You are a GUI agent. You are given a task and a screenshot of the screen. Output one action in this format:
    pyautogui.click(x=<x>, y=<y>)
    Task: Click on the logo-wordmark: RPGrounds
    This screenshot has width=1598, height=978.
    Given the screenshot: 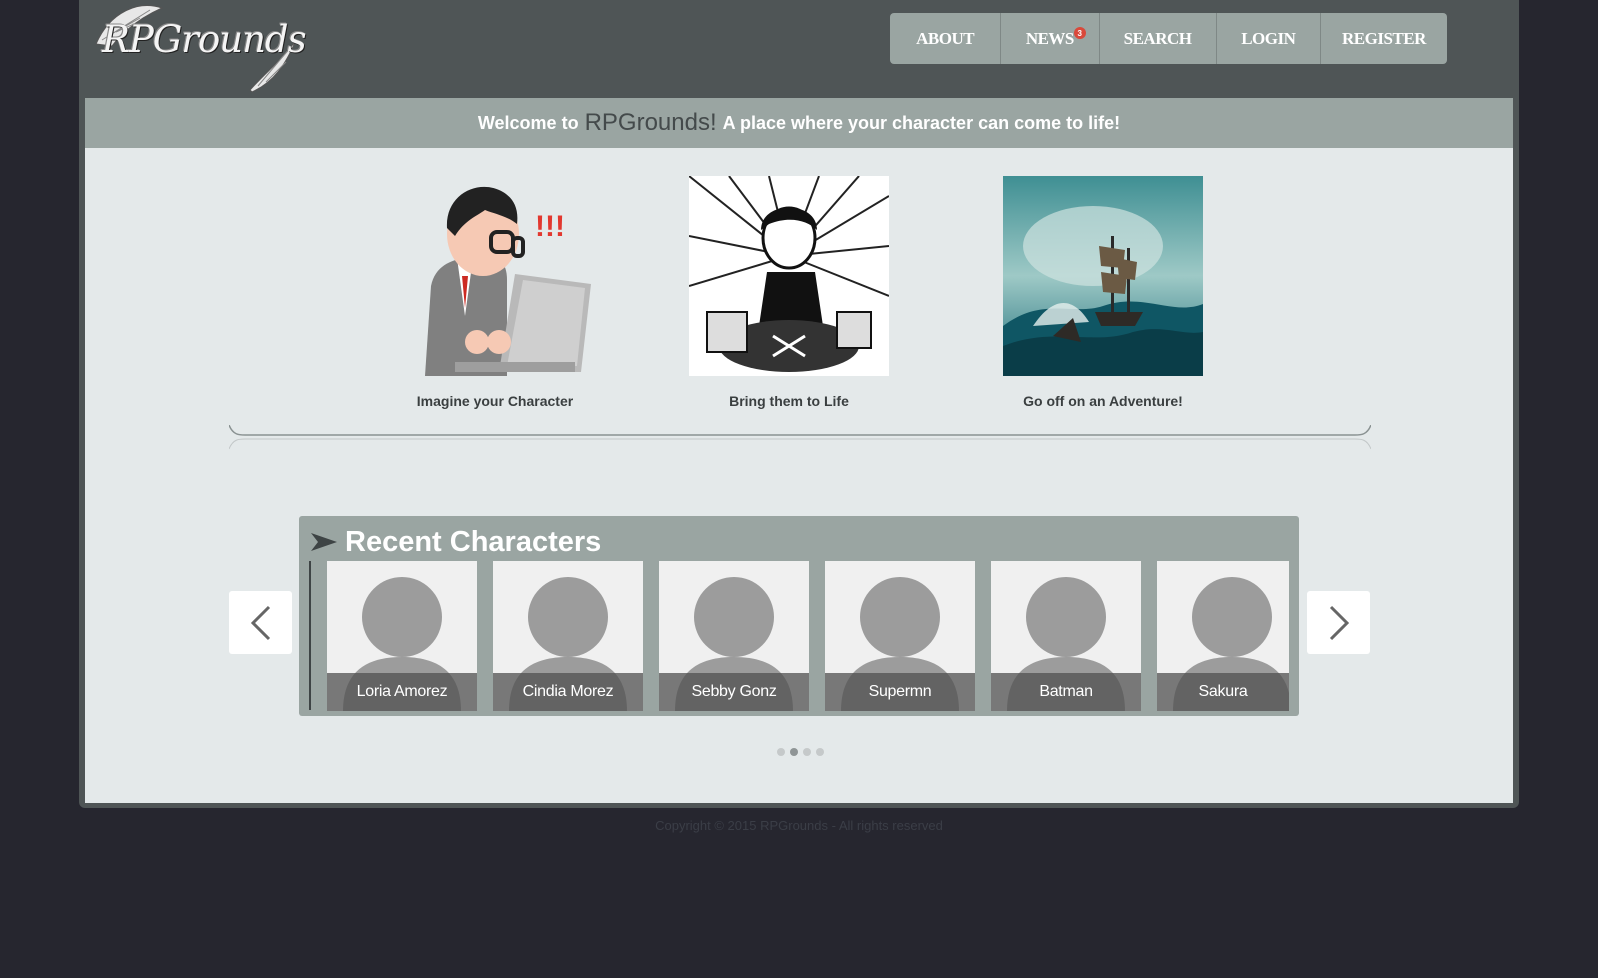 What is the action you would take?
    pyautogui.click(x=204, y=39)
    